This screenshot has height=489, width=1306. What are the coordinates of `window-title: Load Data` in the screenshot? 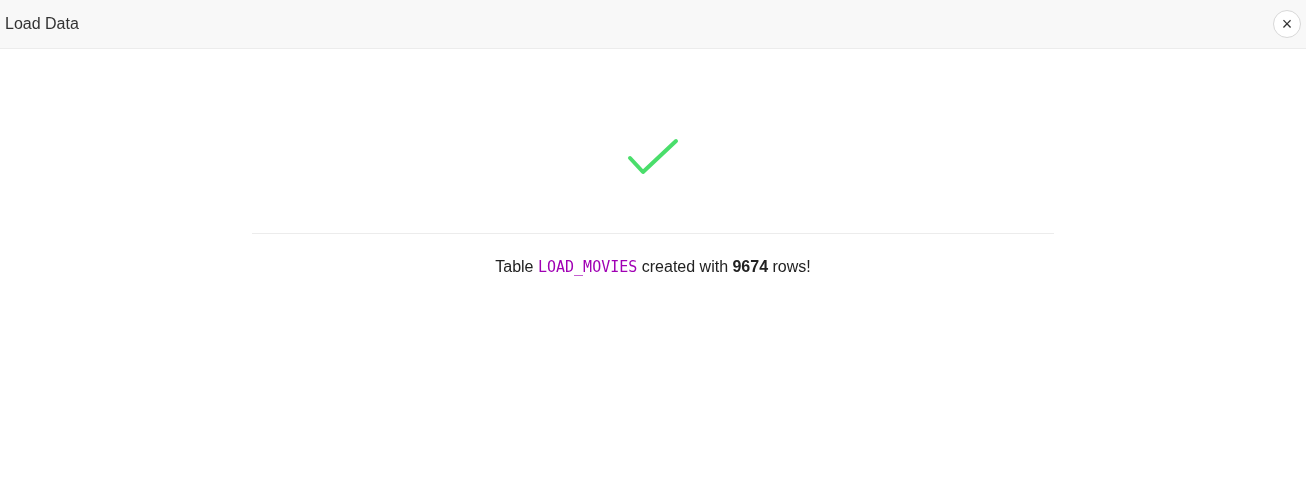 It's located at (42, 24).